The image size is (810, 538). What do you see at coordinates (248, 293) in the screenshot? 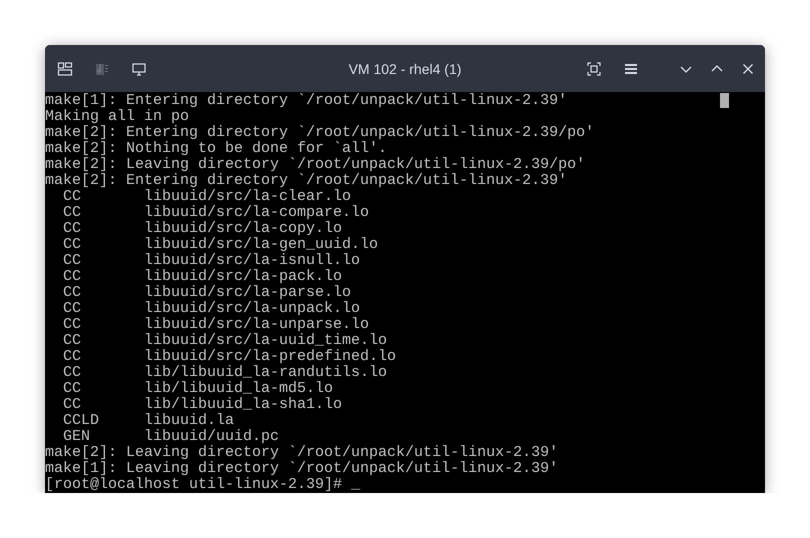
I see `build-target: libuuid/src/la-parse.lo` at bounding box center [248, 293].